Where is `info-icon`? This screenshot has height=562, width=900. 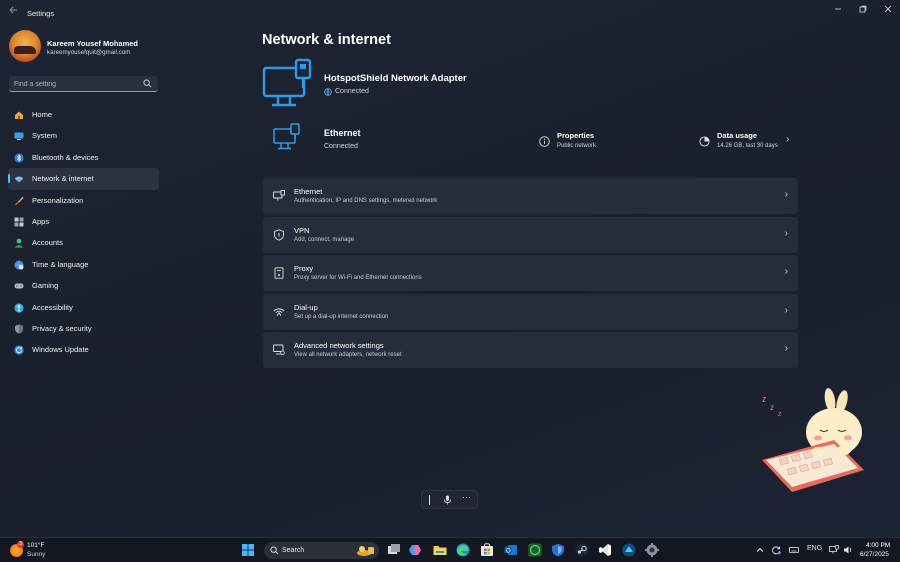 info-icon is located at coordinates (544, 141).